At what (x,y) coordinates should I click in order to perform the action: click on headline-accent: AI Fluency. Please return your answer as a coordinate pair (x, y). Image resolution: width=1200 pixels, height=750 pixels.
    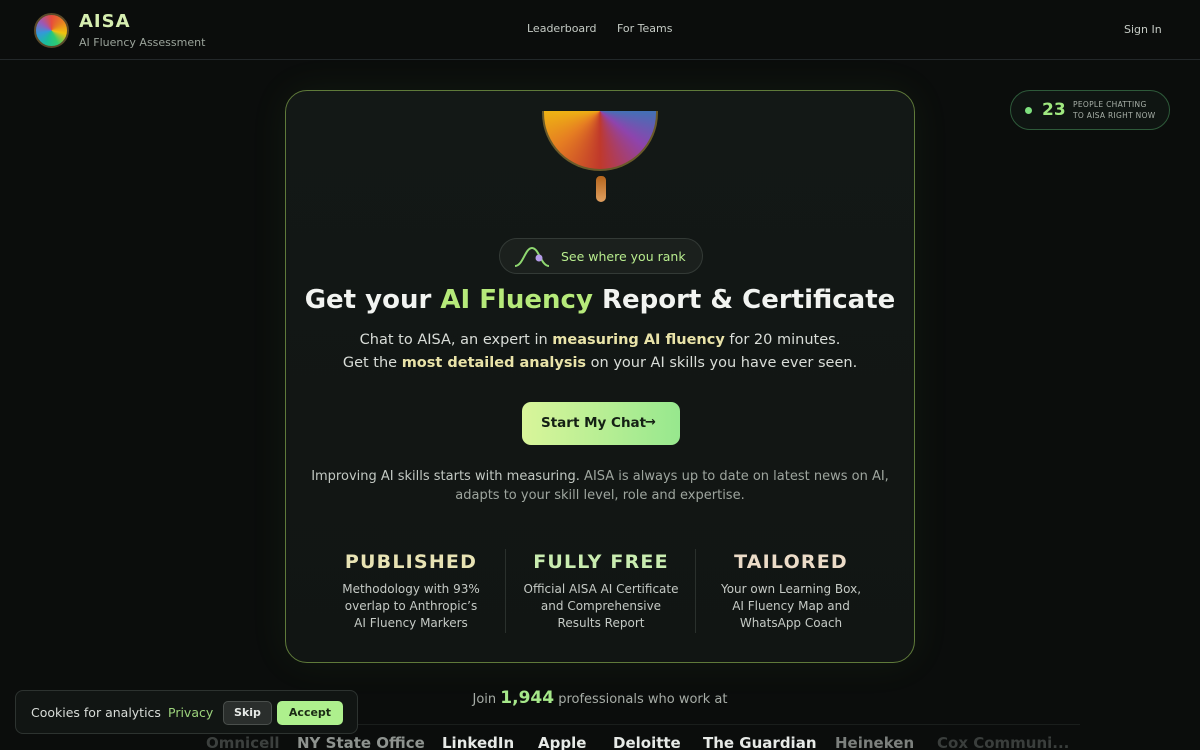
    Looking at the image, I should click on (516, 300).